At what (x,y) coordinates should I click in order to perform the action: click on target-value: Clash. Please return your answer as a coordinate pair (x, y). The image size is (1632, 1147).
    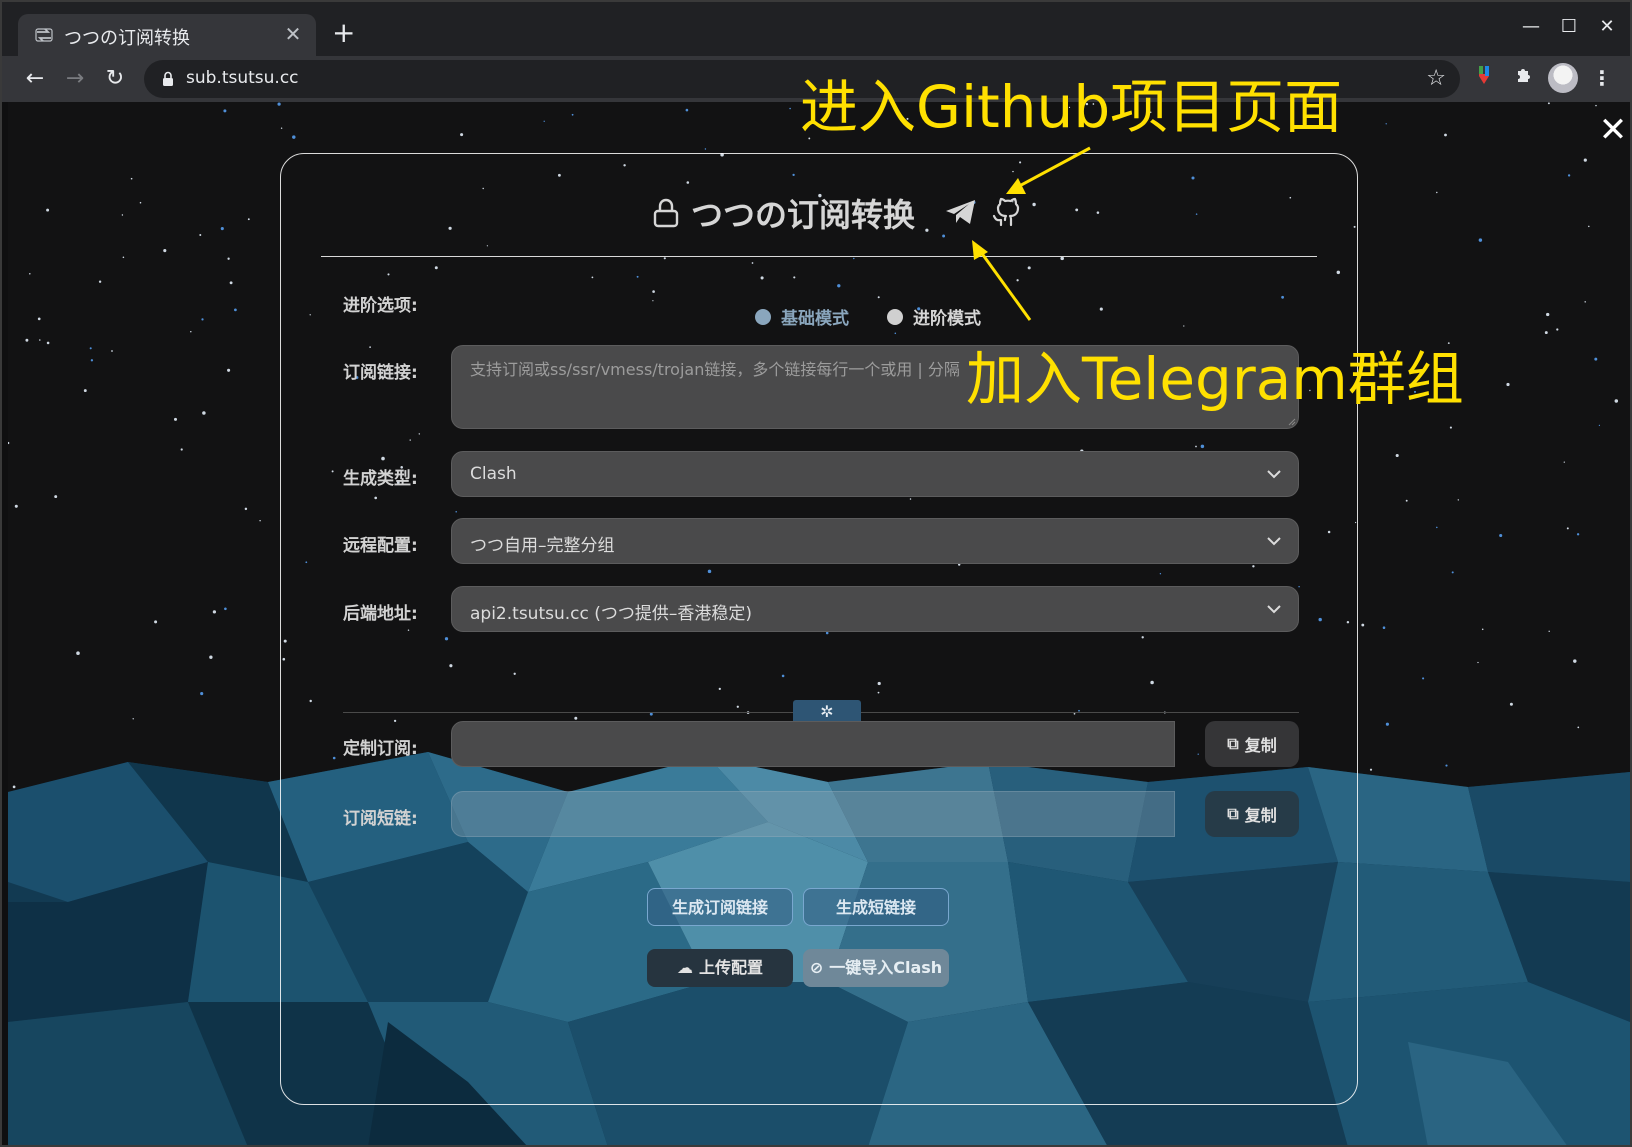
    Looking at the image, I should click on (493, 474).